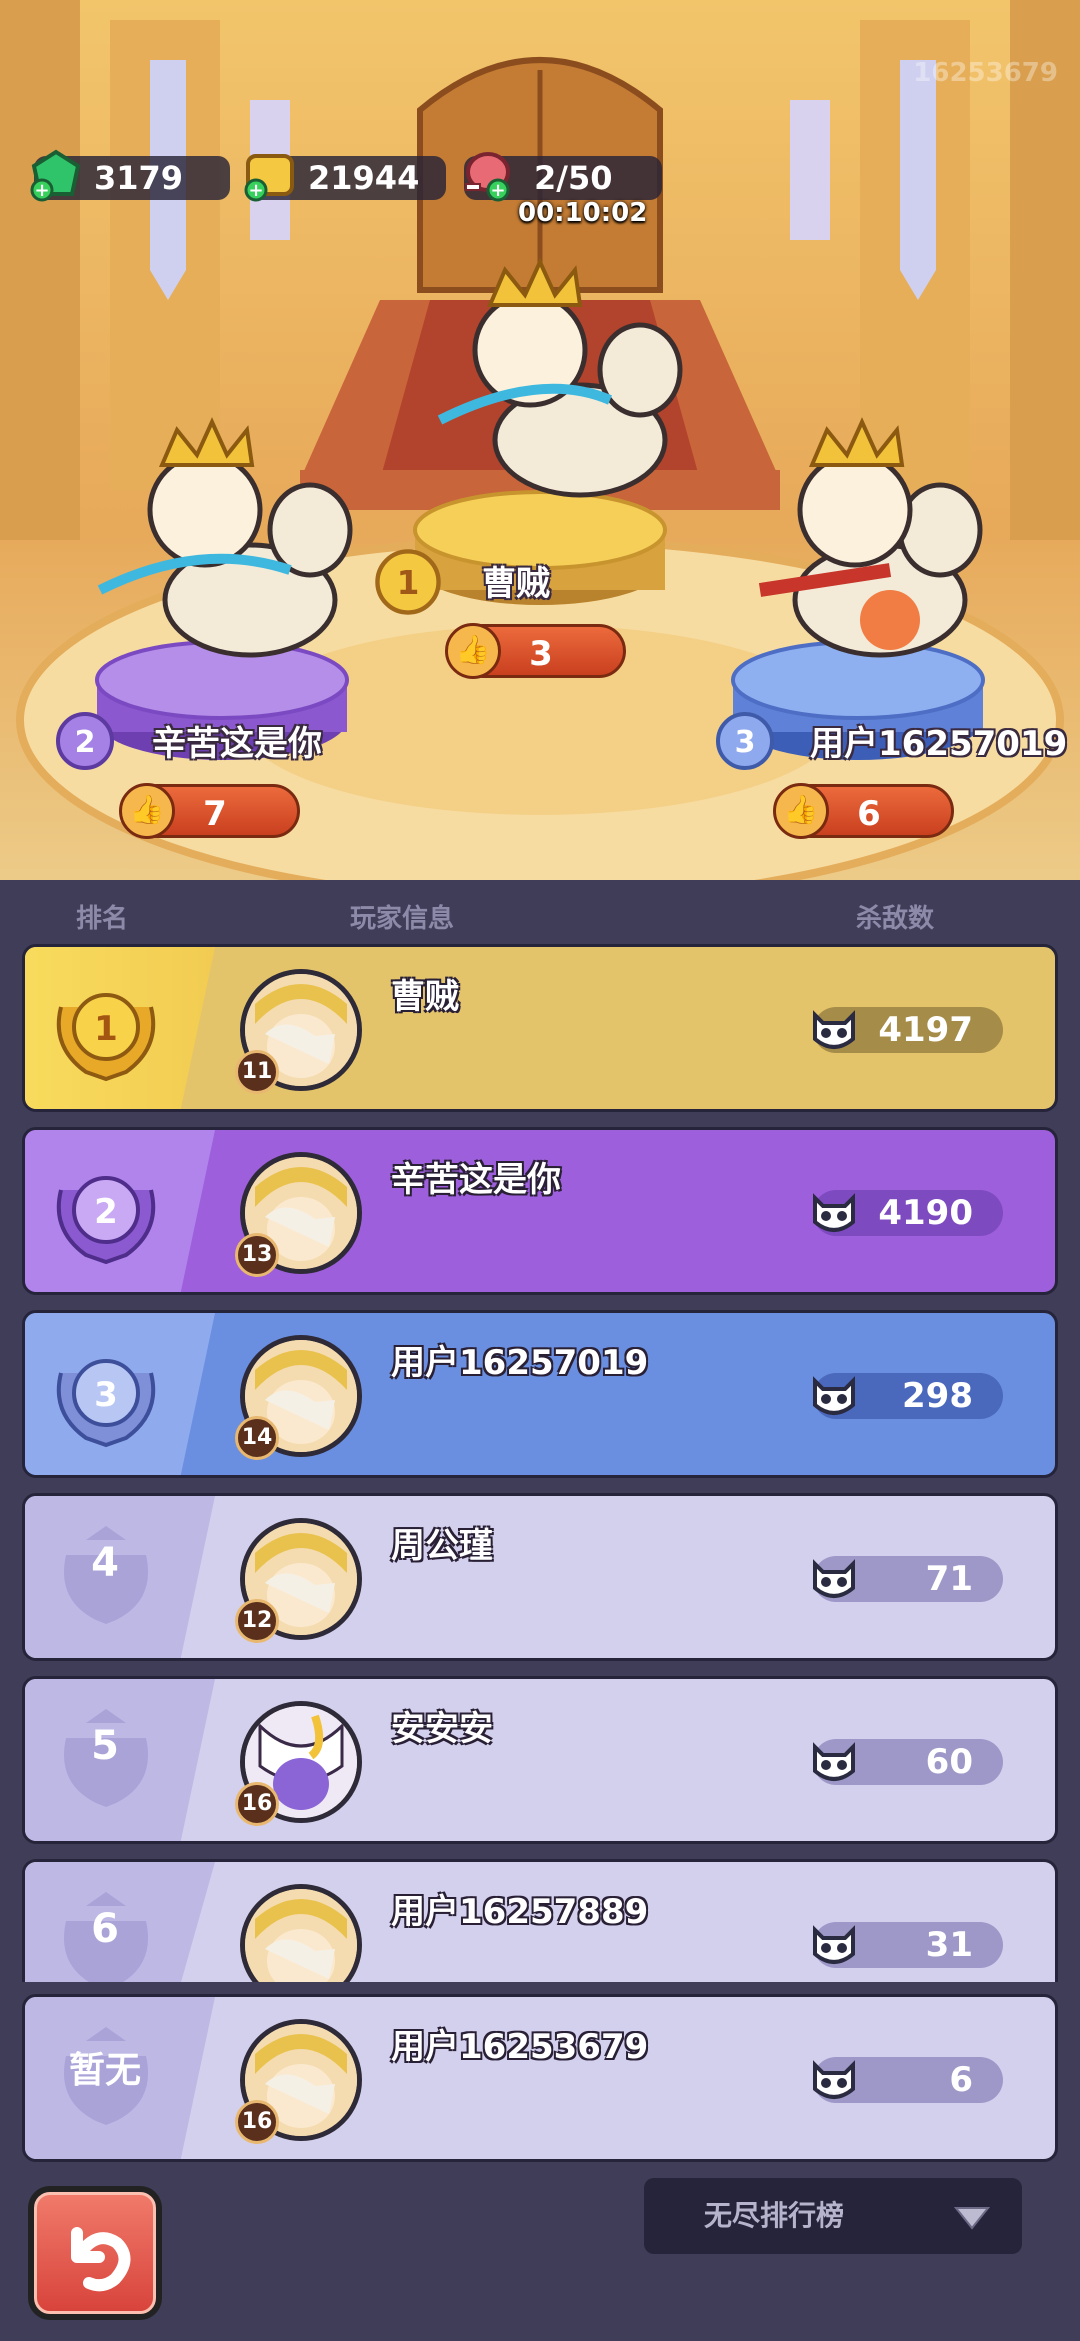 The height and width of the screenshot is (2341, 1080). What do you see at coordinates (105, 1563) in the screenshot?
I see `rank-number: 4` at bounding box center [105, 1563].